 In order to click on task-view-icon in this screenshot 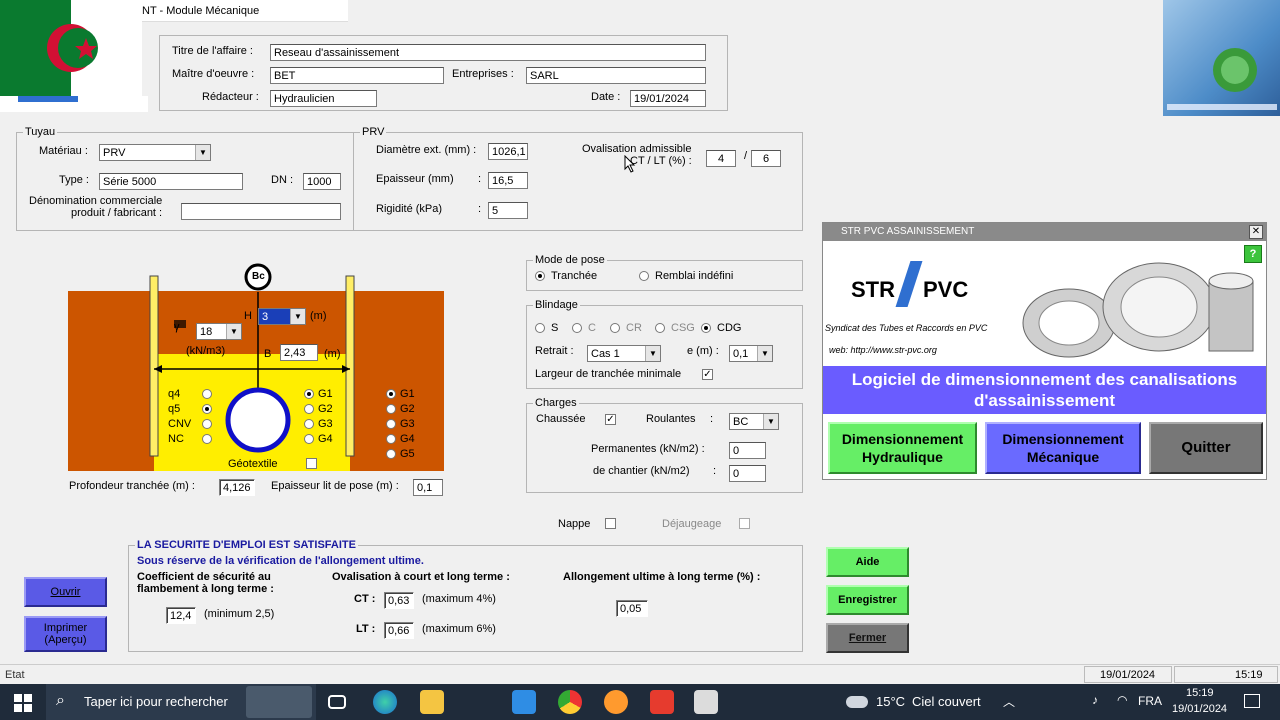, I will do `click(337, 702)`.